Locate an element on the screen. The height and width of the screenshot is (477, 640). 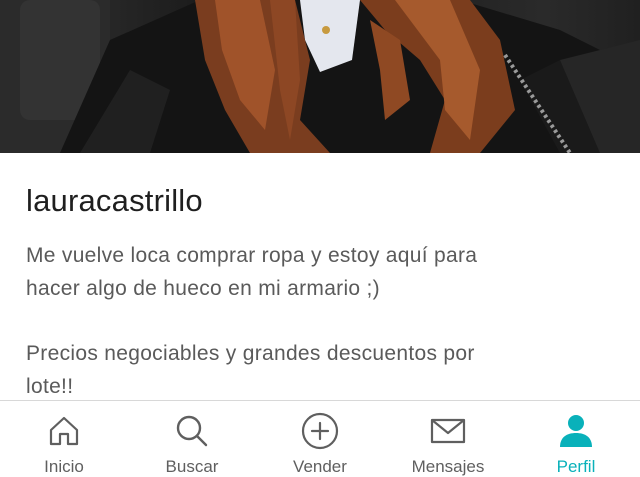
tab-mensajes: Mensajes is located at coordinates (448, 439).